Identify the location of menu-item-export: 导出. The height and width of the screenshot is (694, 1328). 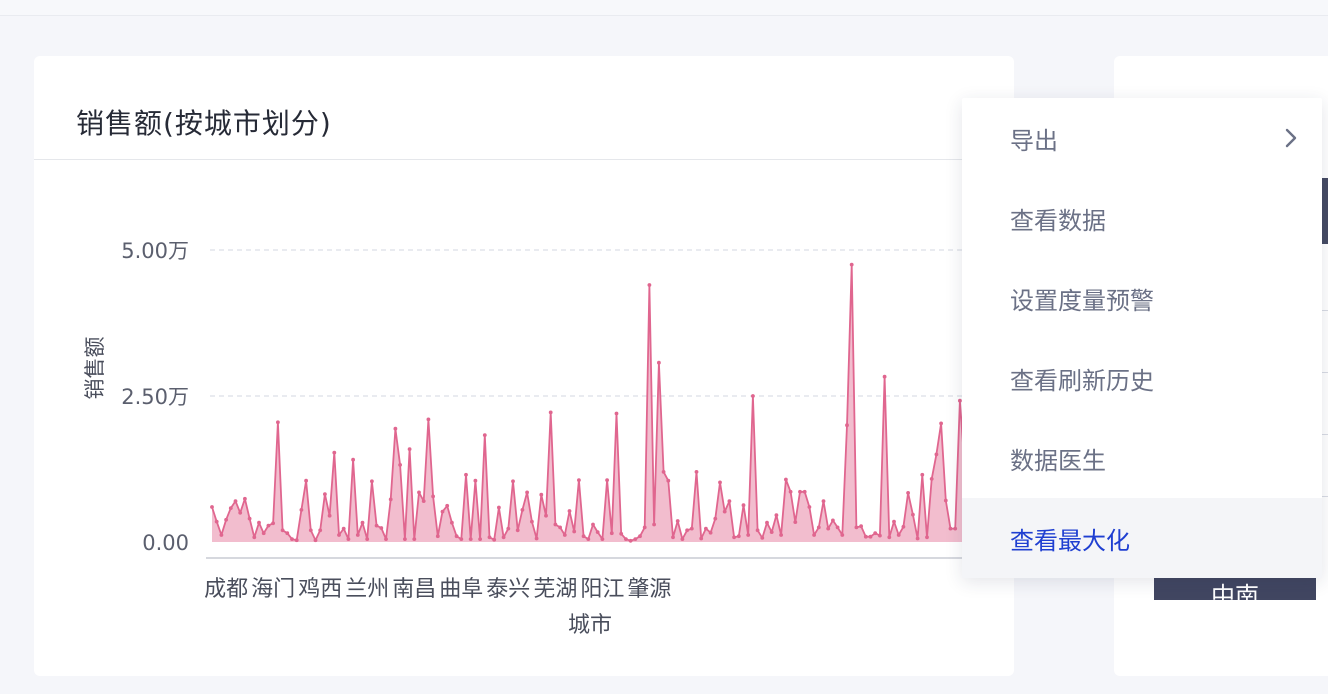
(1142, 138).